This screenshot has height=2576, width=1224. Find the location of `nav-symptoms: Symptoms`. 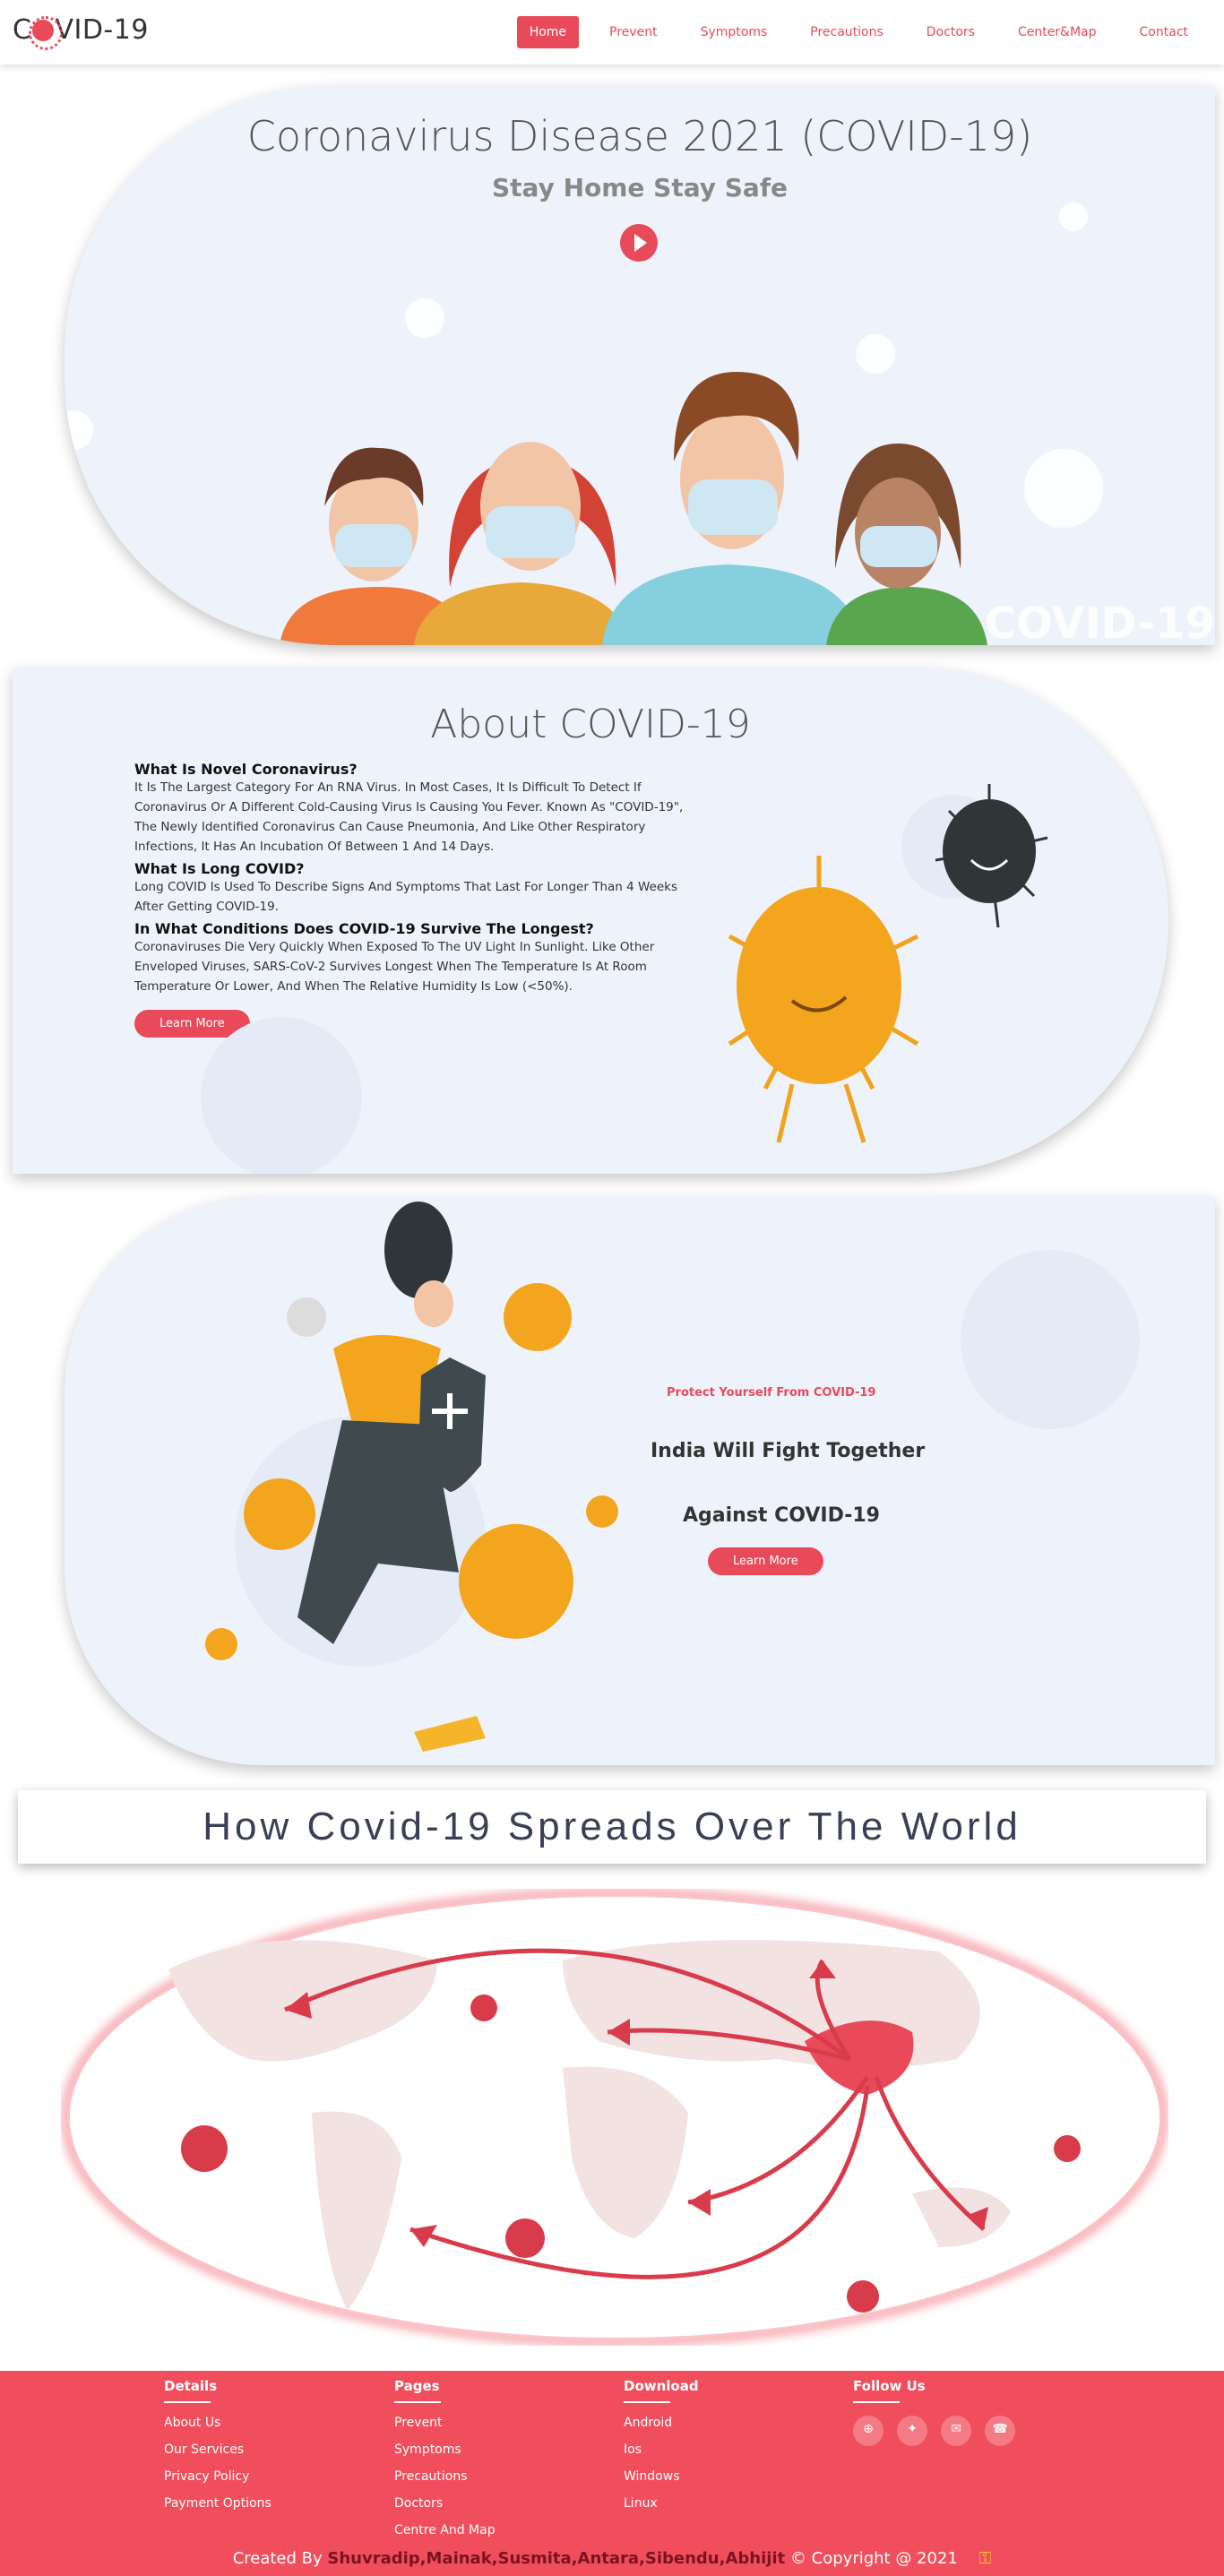

nav-symptoms: Symptoms is located at coordinates (734, 32).